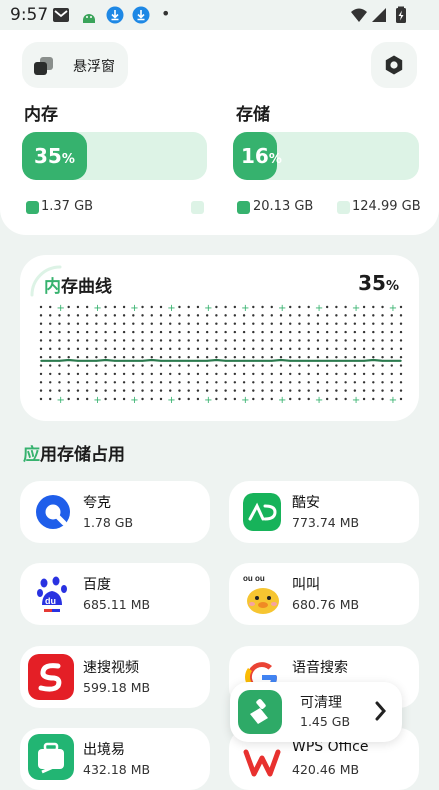  What do you see at coordinates (262, 512) in the screenshot?
I see `coolapk-icon` at bounding box center [262, 512].